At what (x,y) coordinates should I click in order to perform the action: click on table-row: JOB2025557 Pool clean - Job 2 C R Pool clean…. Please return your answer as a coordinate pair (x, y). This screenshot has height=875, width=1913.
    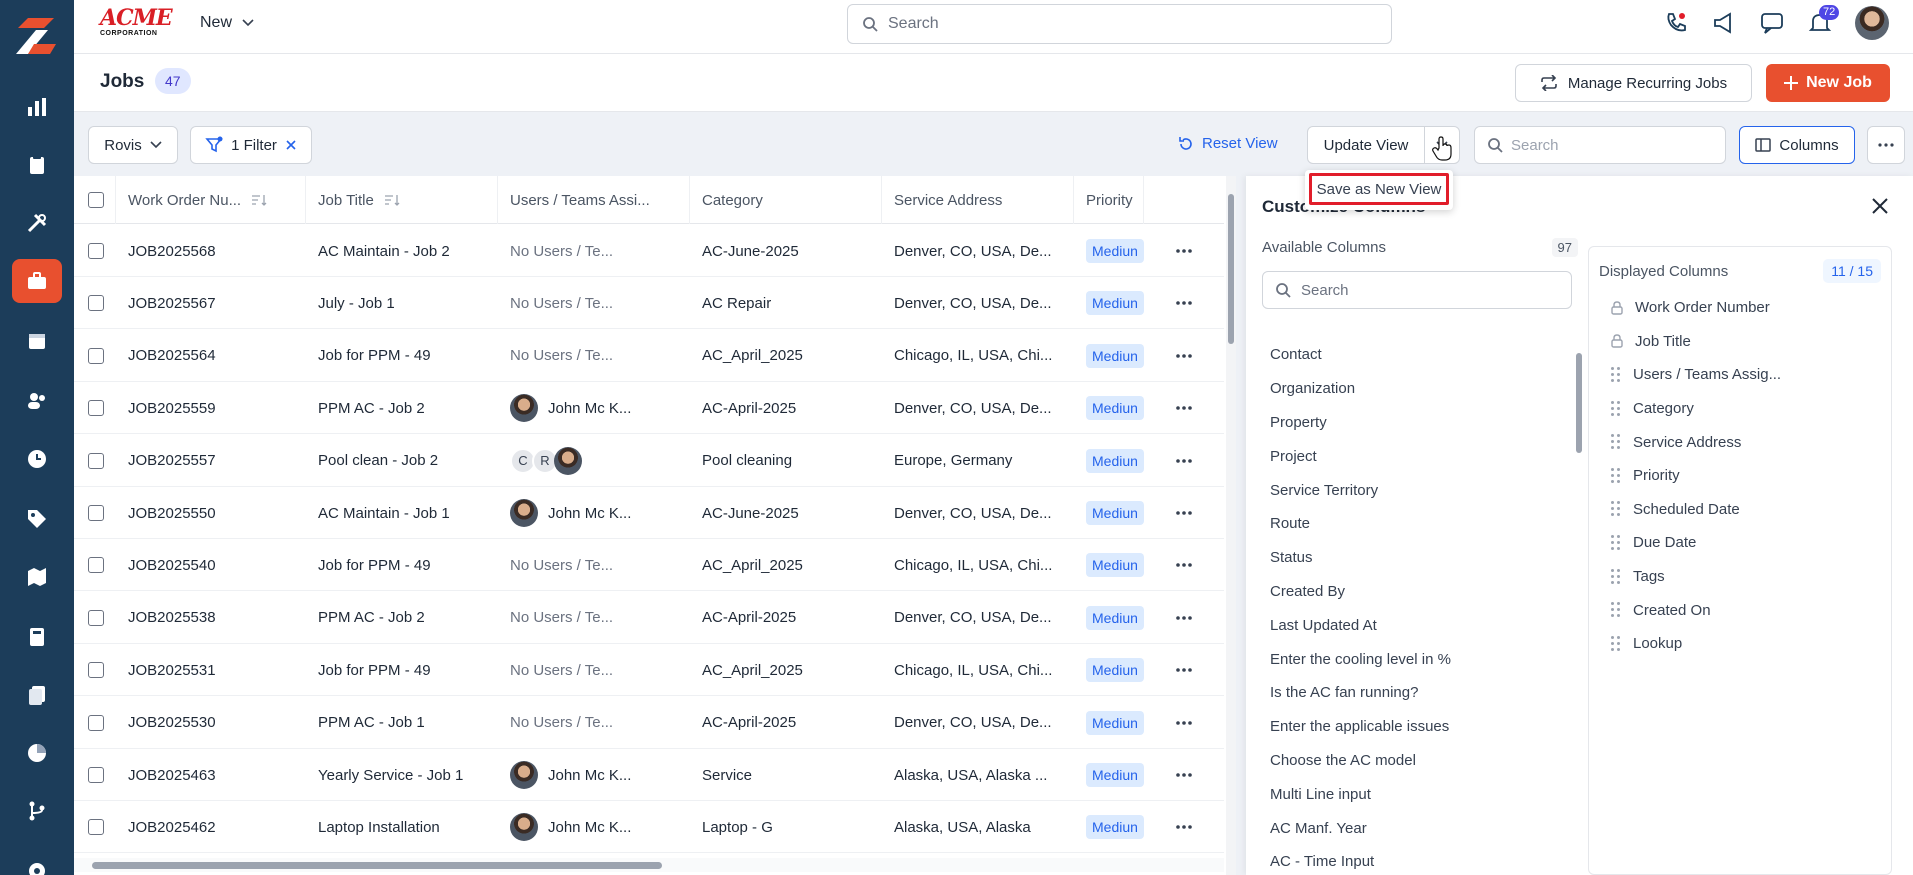
    Looking at the image, I should click on (649, 460).